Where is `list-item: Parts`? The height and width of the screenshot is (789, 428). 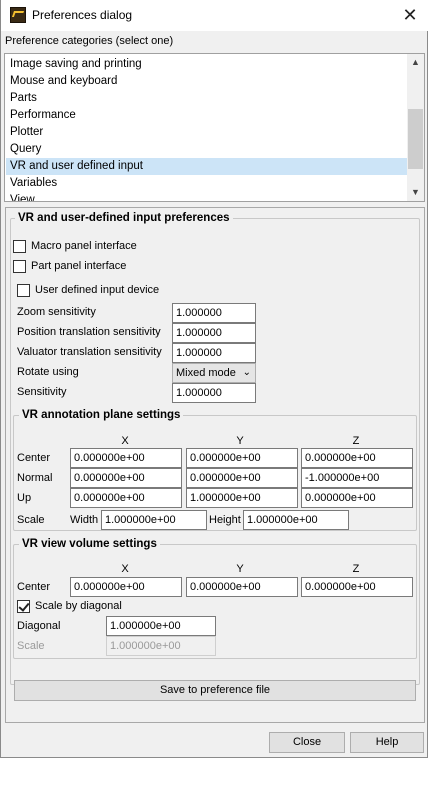
list-item: Parts is located at coordinates (206, 98).